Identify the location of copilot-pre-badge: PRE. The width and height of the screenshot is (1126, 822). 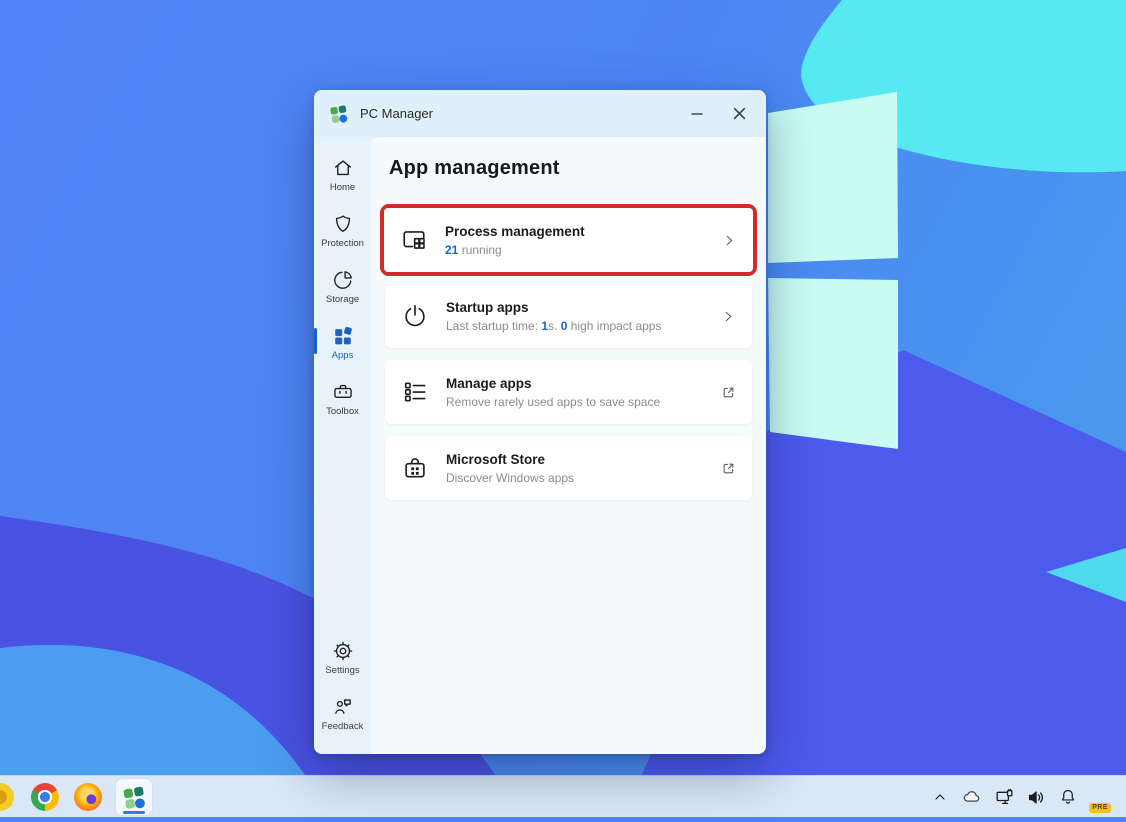
(1100, 807).